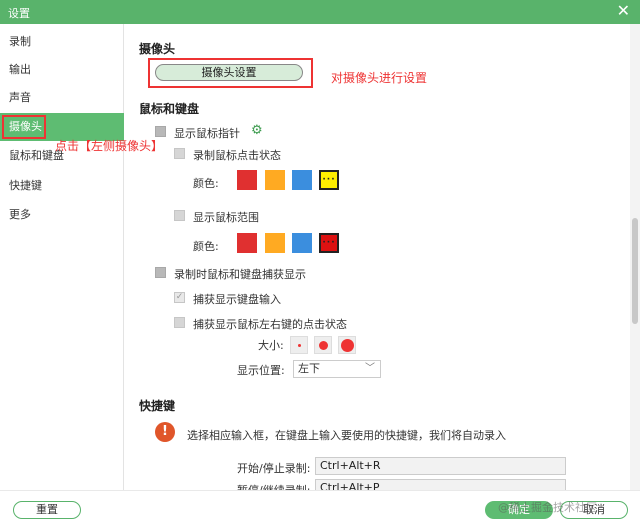 Image resolution: width=640 pixels, height=530 pixels. What do you see at coordinates (179, 215) in the screenshot?
I see `show-range-checkbox` at bounding box center [179, 215].